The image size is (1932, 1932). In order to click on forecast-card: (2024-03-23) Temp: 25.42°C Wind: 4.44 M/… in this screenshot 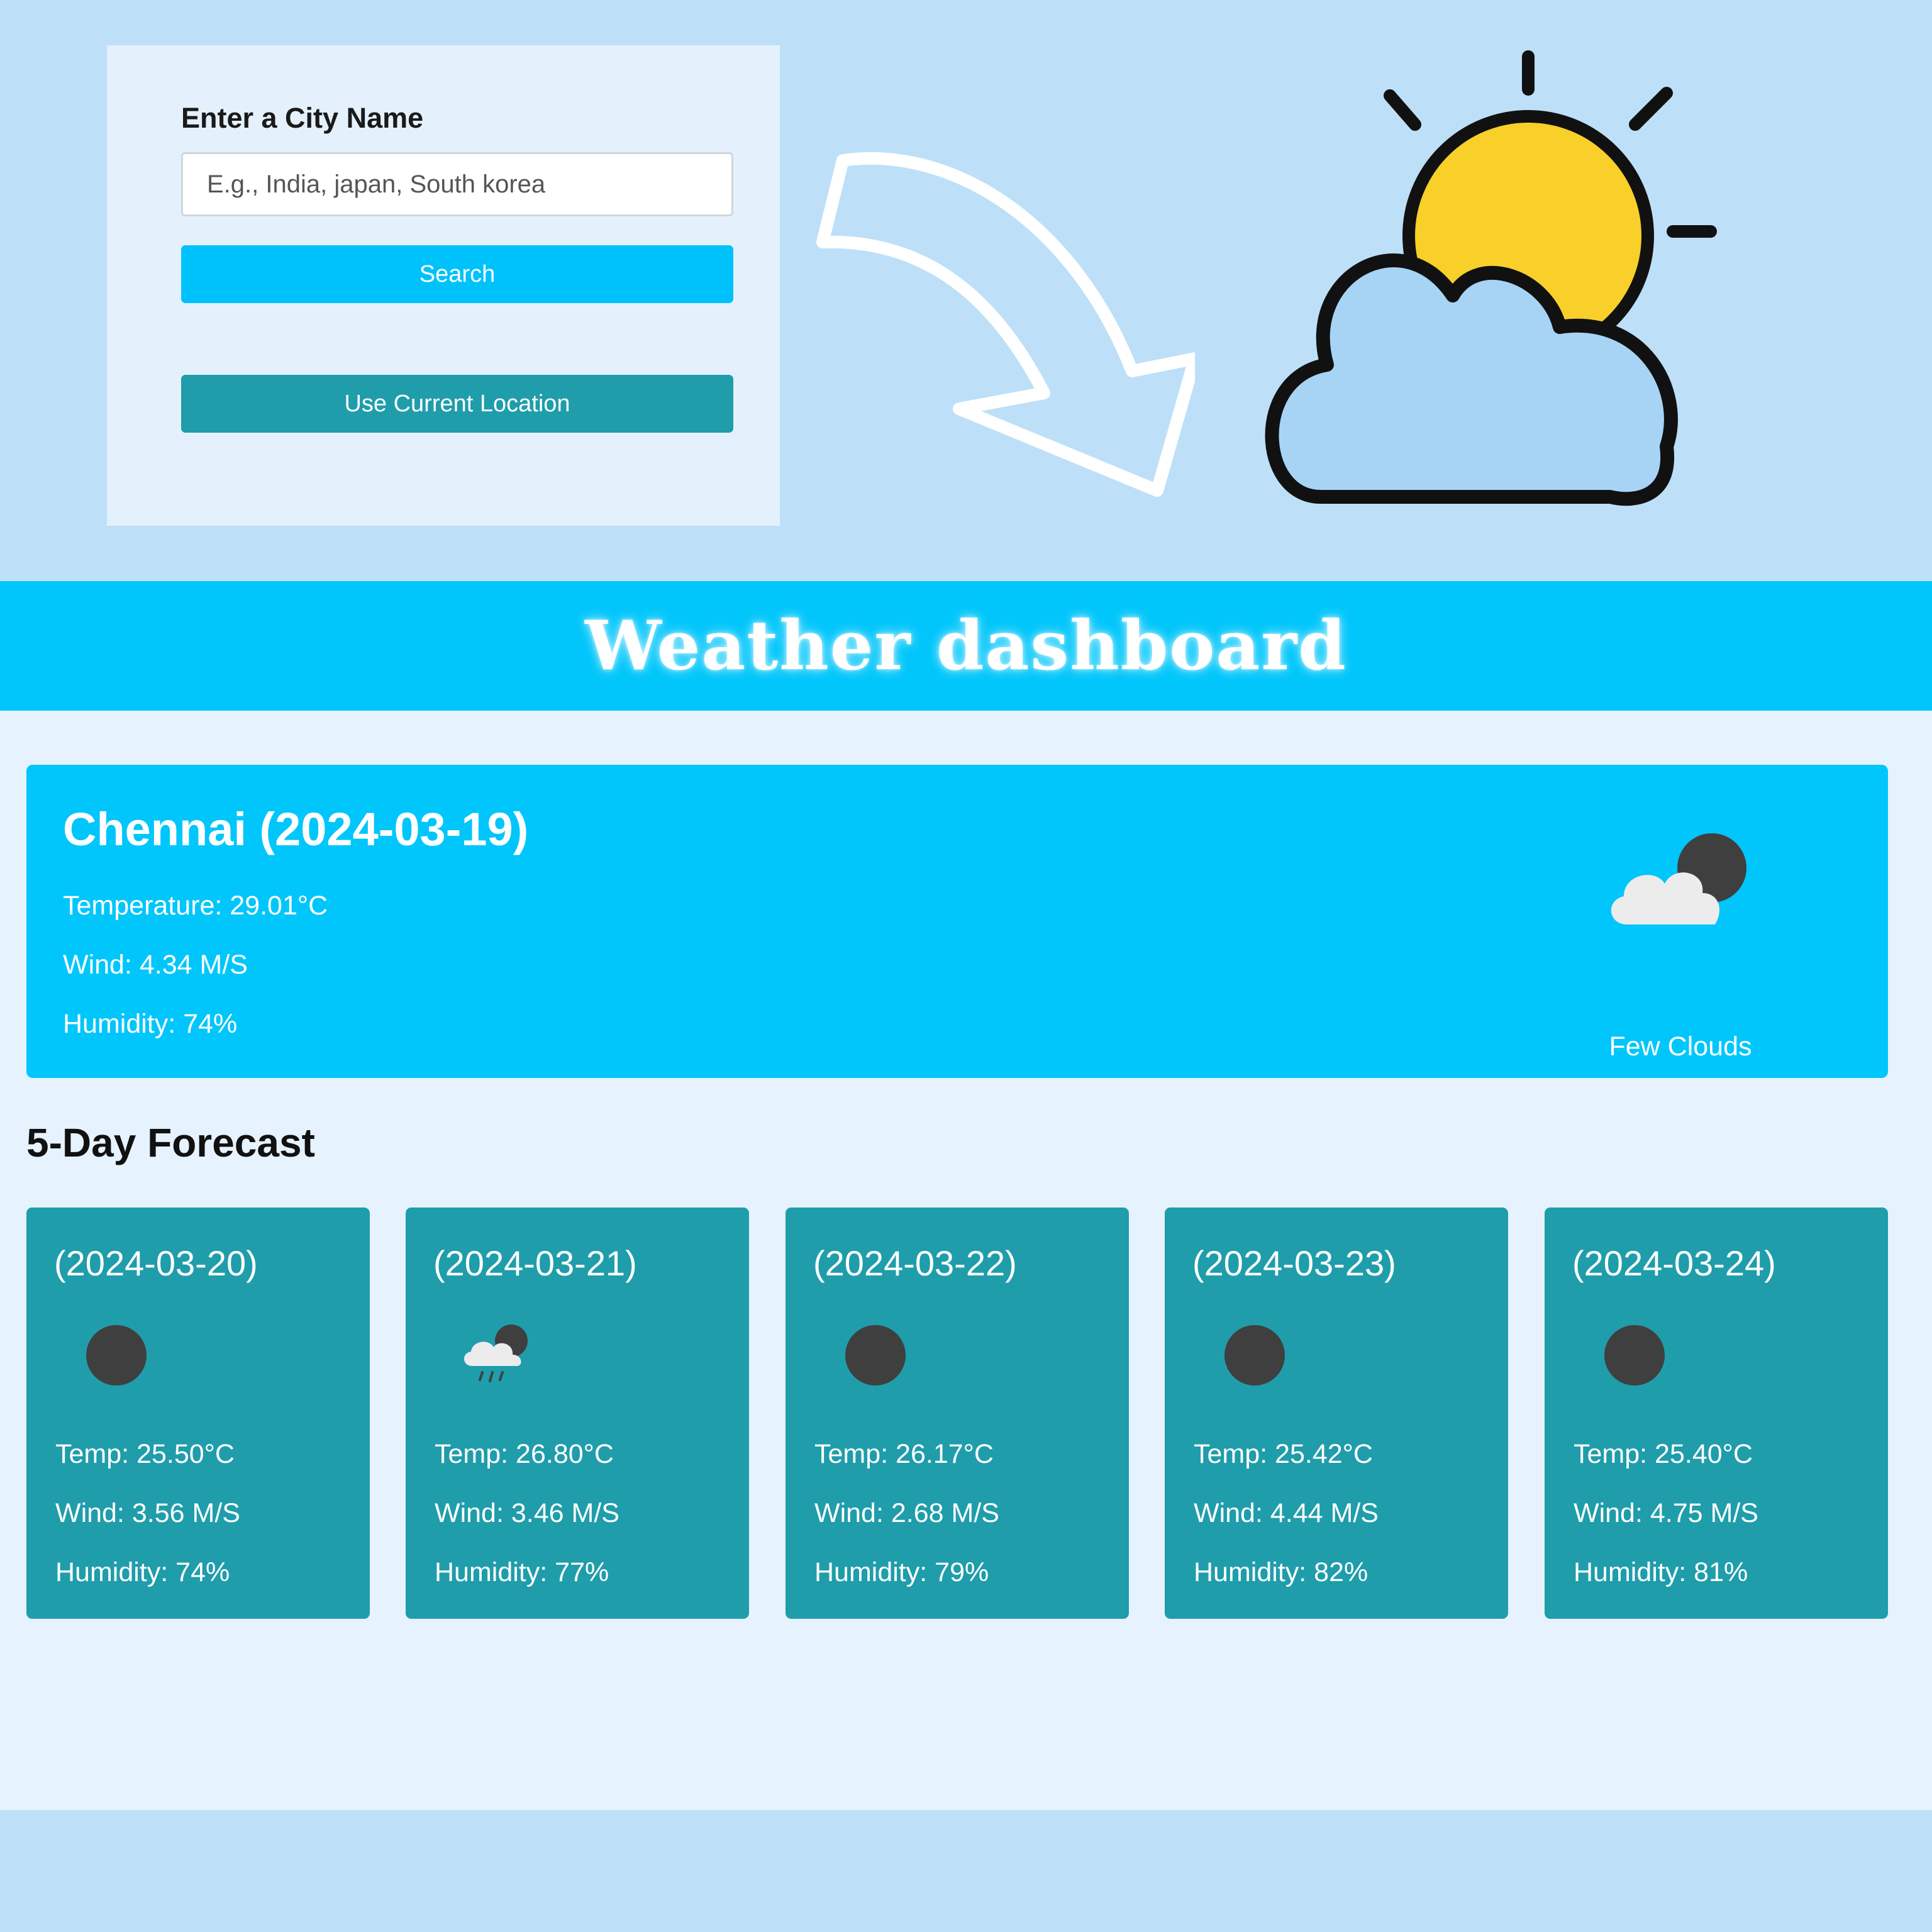, I will do `click(1336, 1413)`.